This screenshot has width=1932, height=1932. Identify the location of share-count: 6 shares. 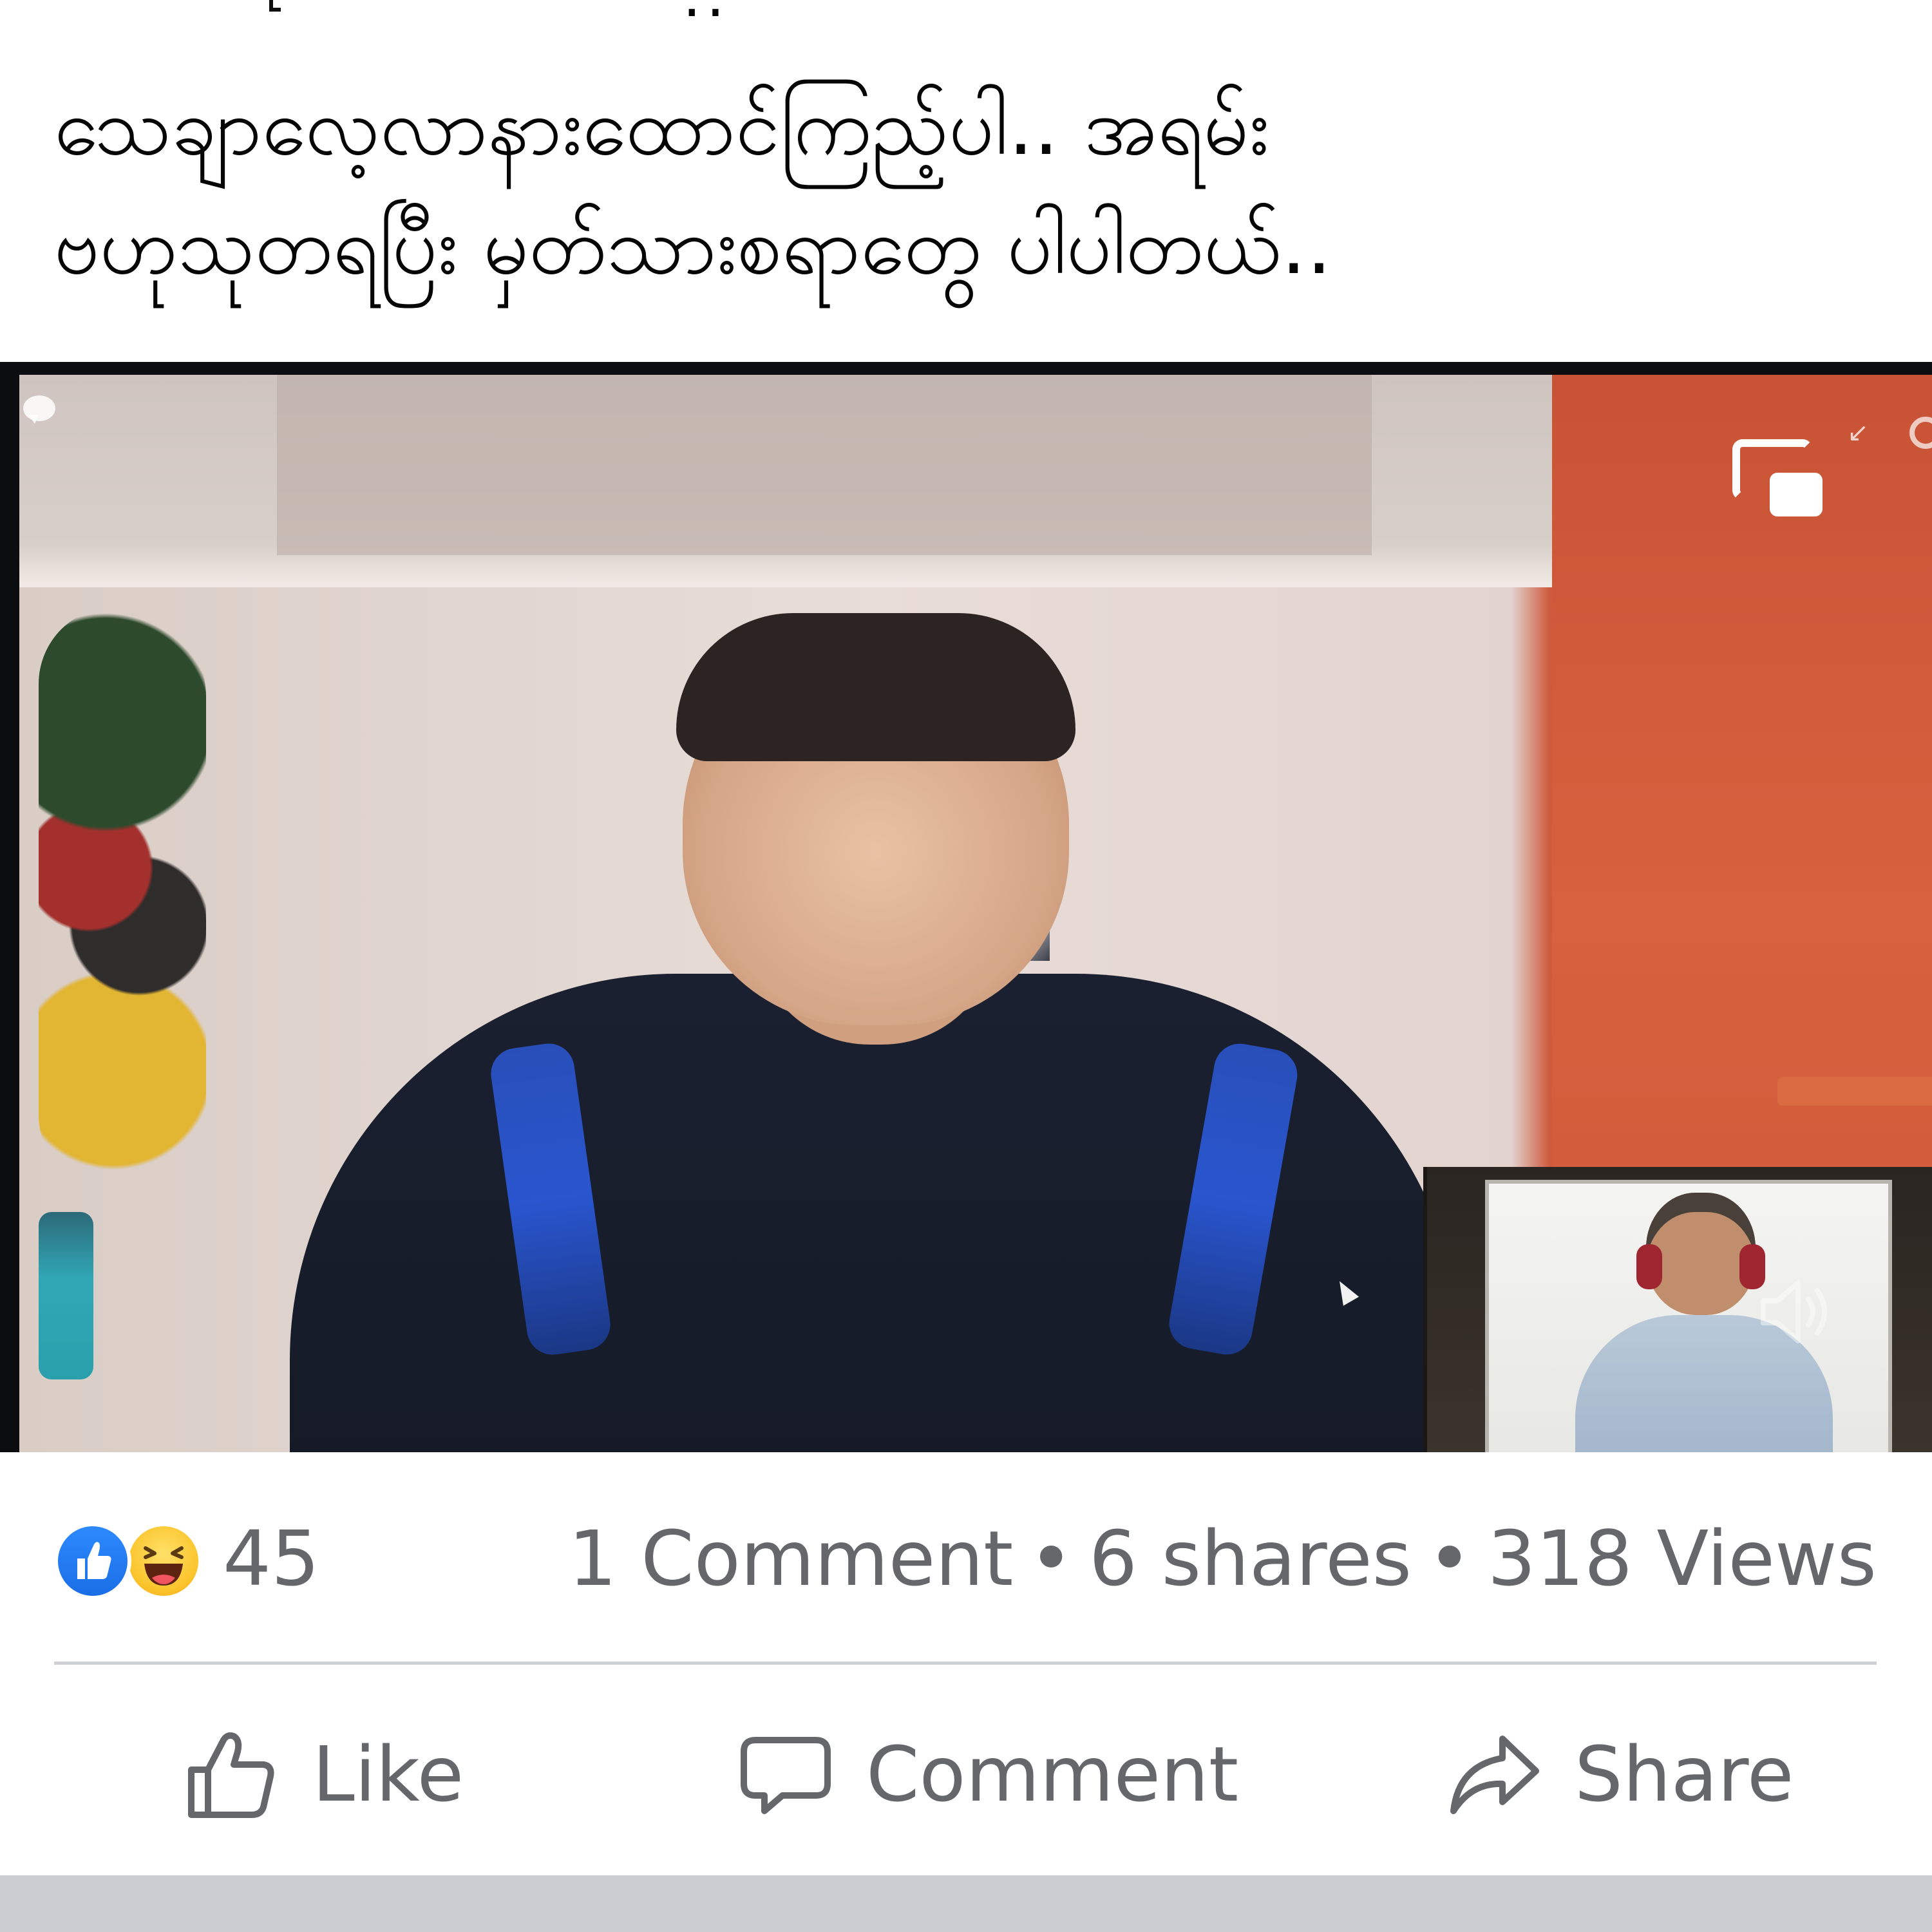
(1251, 1558).